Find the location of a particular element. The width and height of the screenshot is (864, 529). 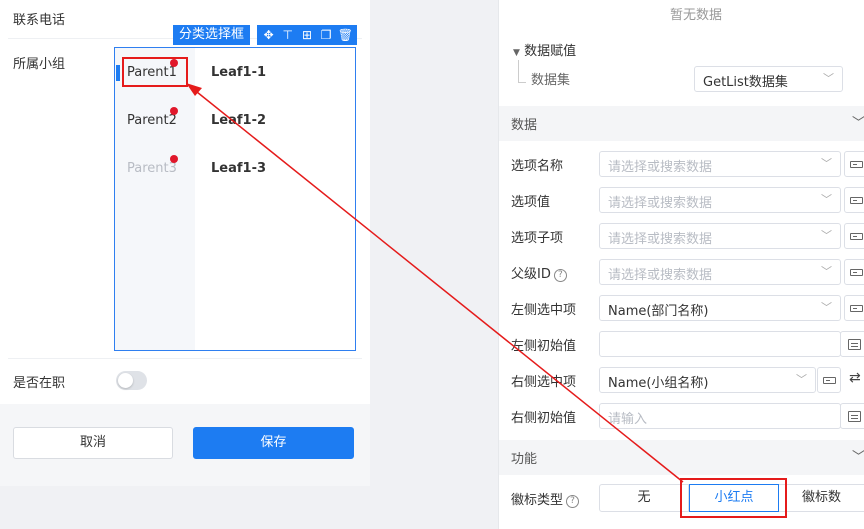

option-name-select: 请选择或搜索数据 ﹀ is located at coordinates (720, 164).